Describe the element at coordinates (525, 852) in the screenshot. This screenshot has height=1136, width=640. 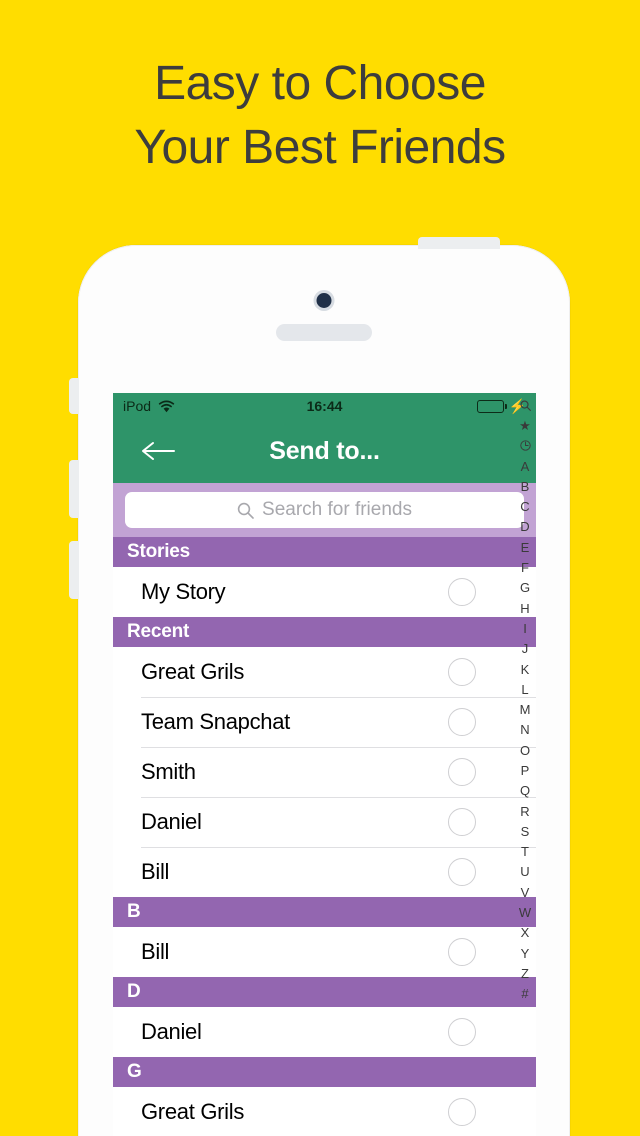
I see `index-letter-T: T` at that location.